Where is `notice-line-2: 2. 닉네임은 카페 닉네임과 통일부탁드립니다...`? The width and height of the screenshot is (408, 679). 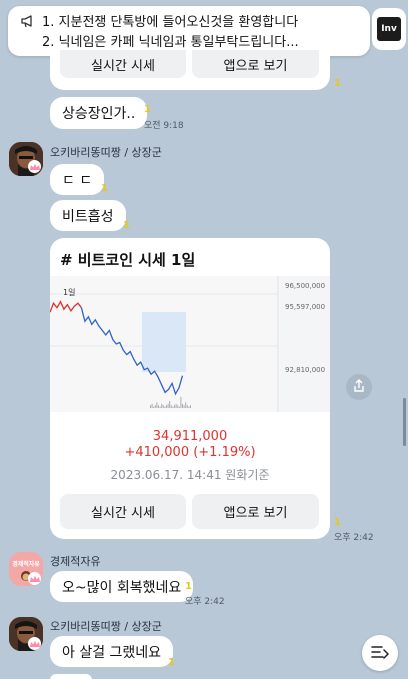 notice-line-2: 2. 닉네임은 카페 닉네임과 통일부탁드립니다... is located at coordinates (170, 42).